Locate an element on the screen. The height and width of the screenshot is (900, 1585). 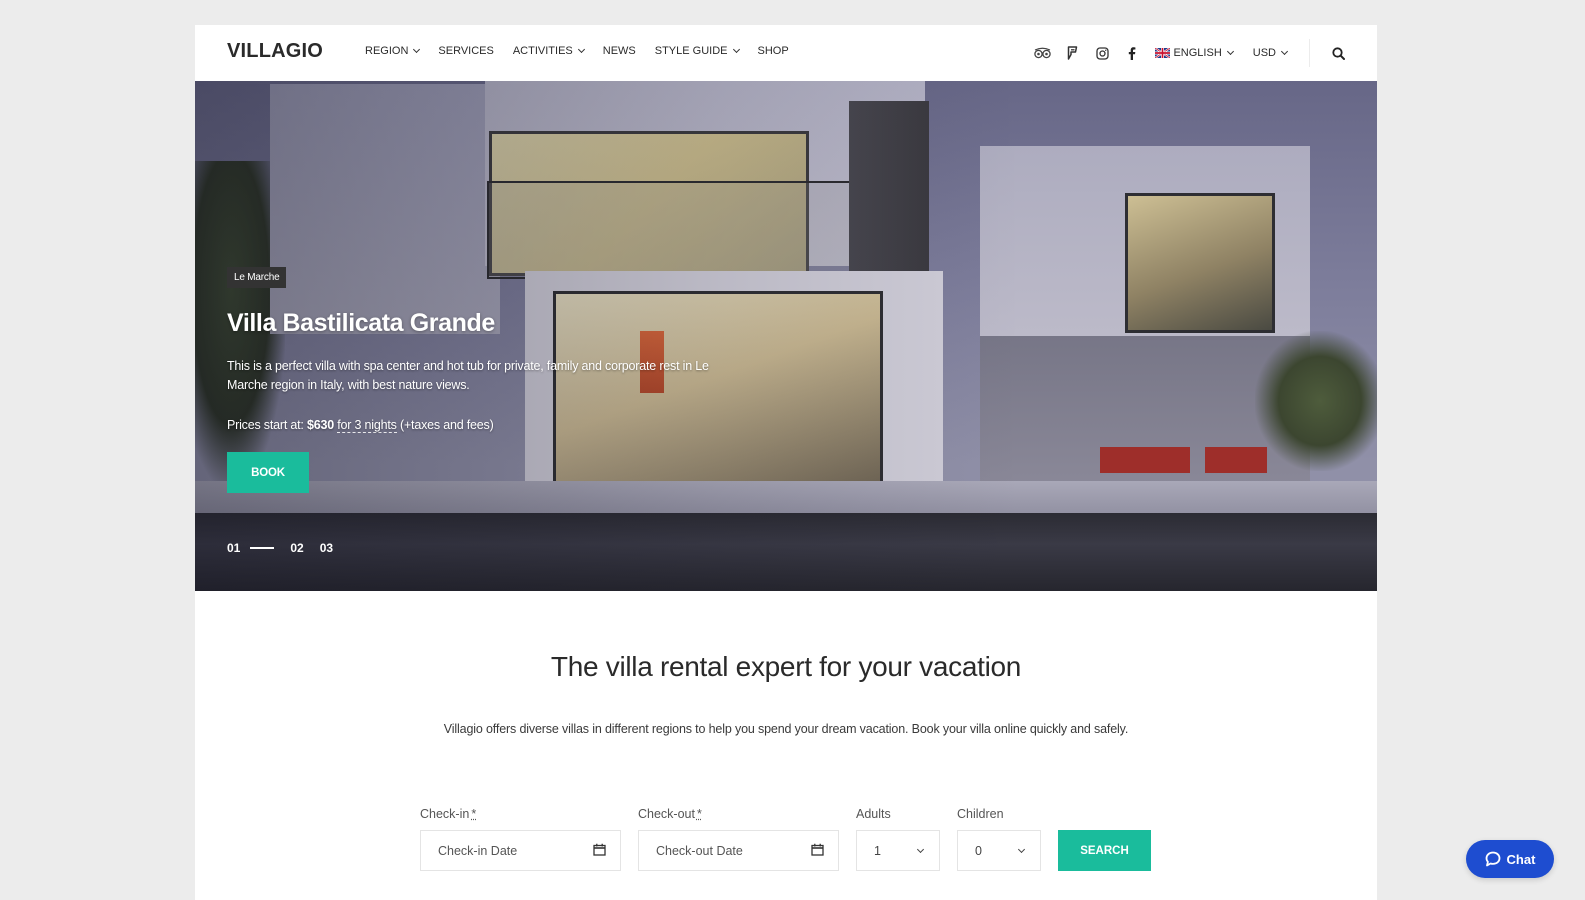
nav-item-label: SERVICES is located at coordinates (466, 51).